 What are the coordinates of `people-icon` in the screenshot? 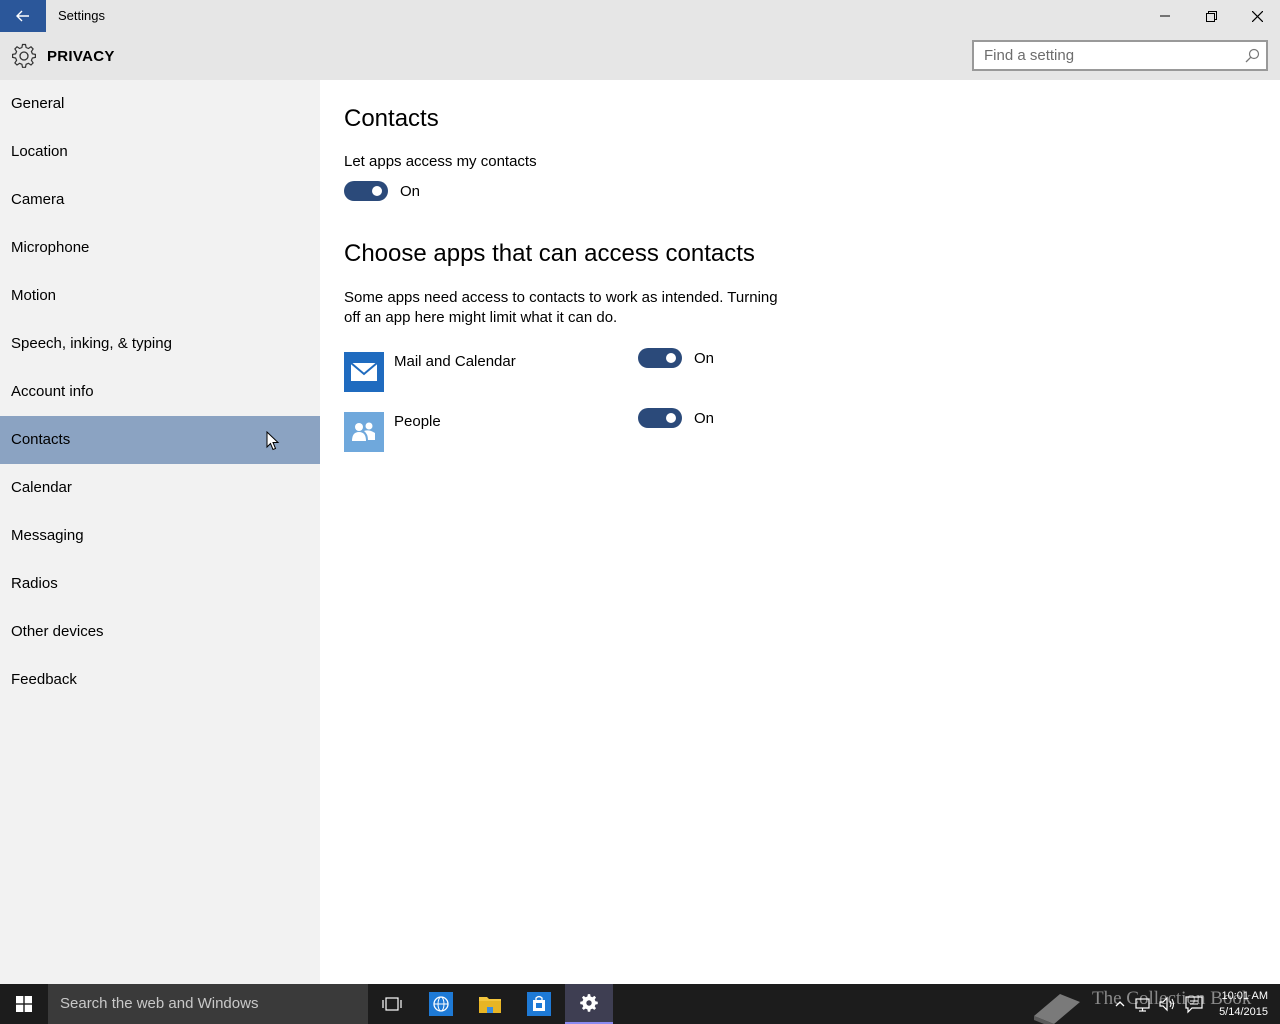 It's located at (363, 431).